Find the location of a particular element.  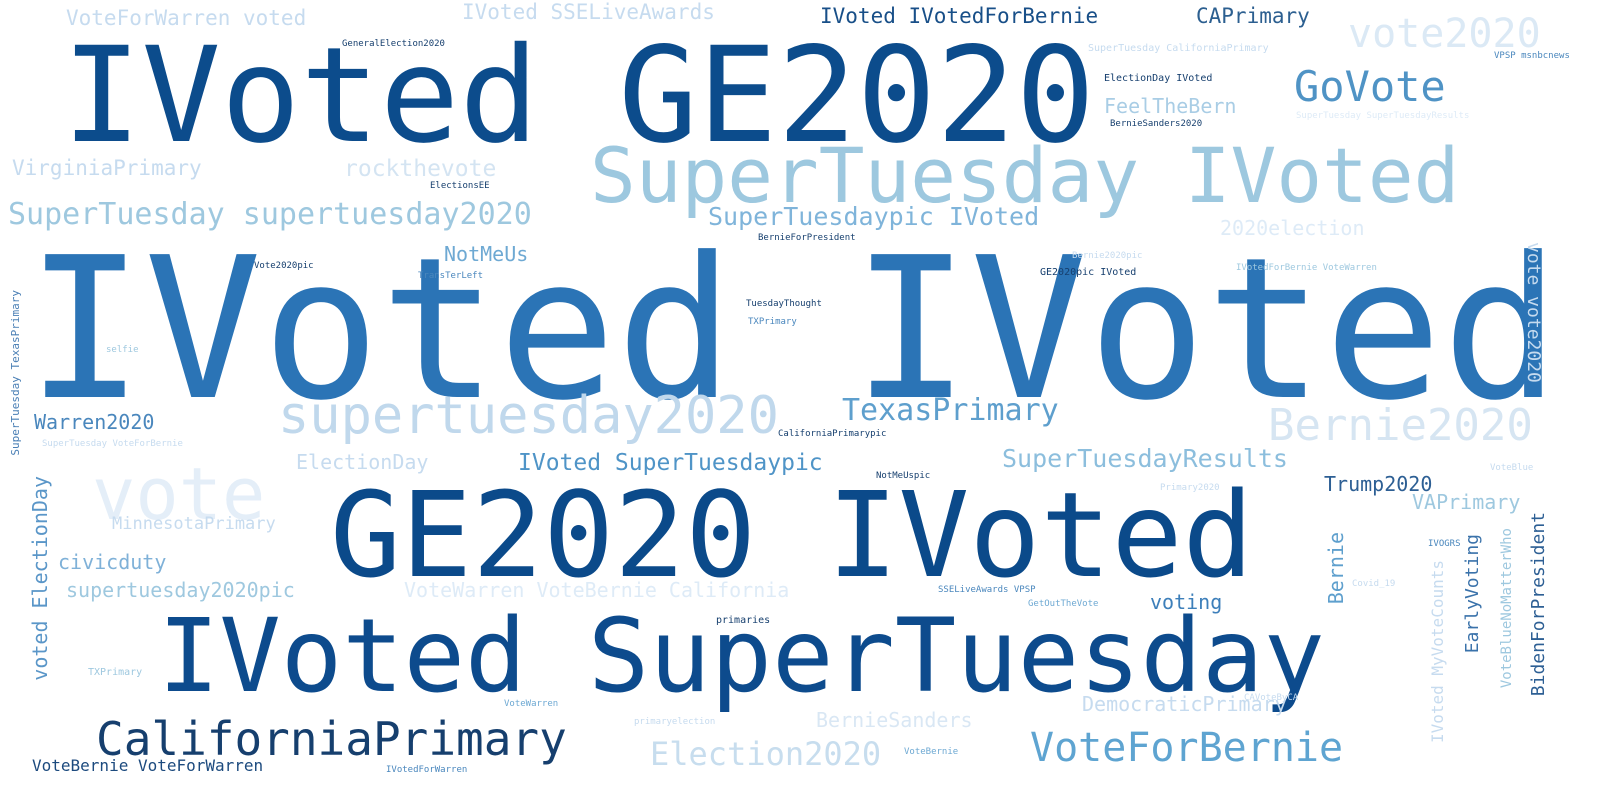

word: supertuesday2020 is located at coordinates (528, 416).